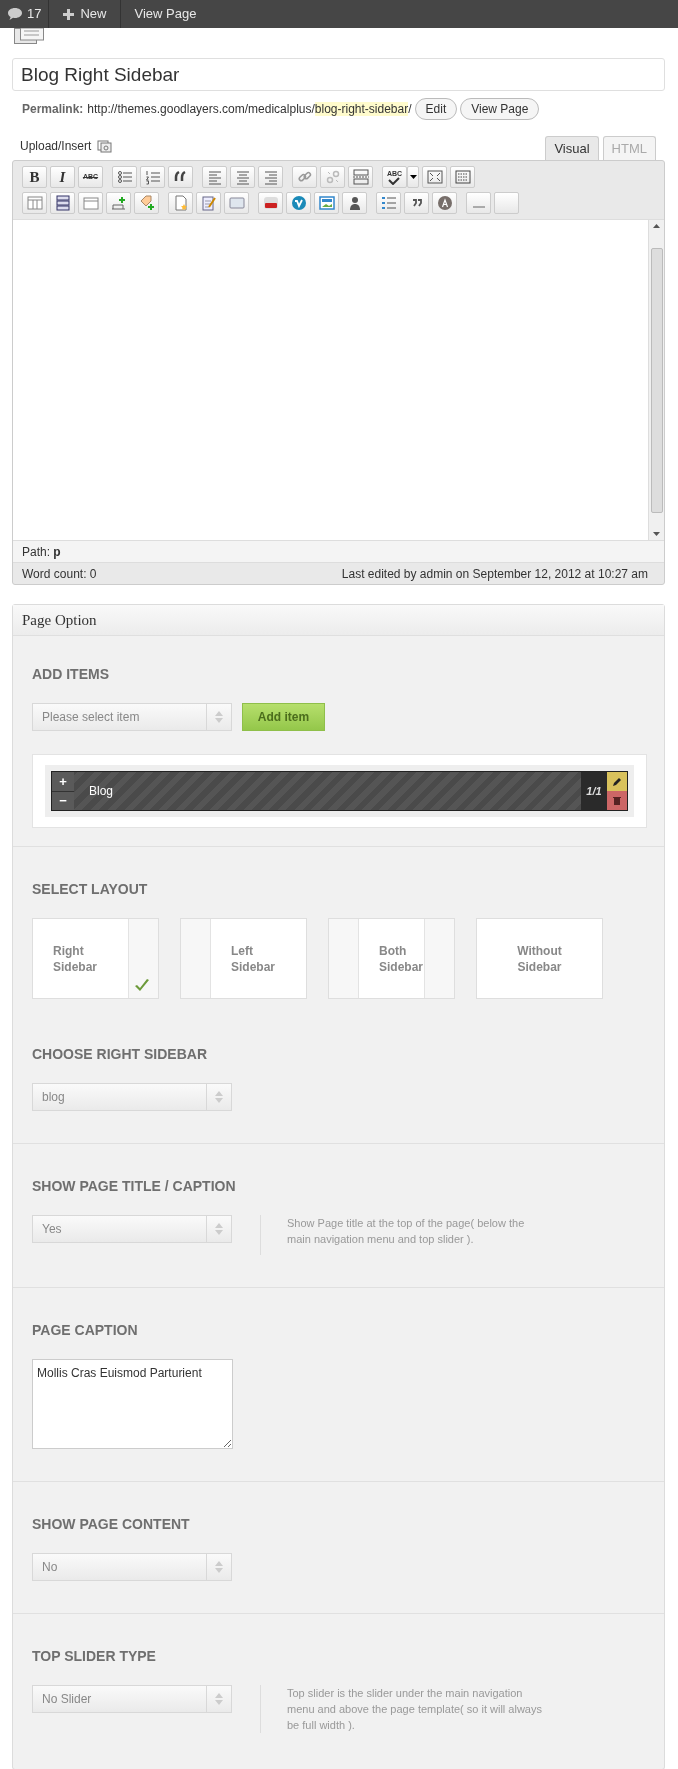  Describe the element at coordinates (478, 207) in the screenshot. I see `horizontal-line-icon` at that location.